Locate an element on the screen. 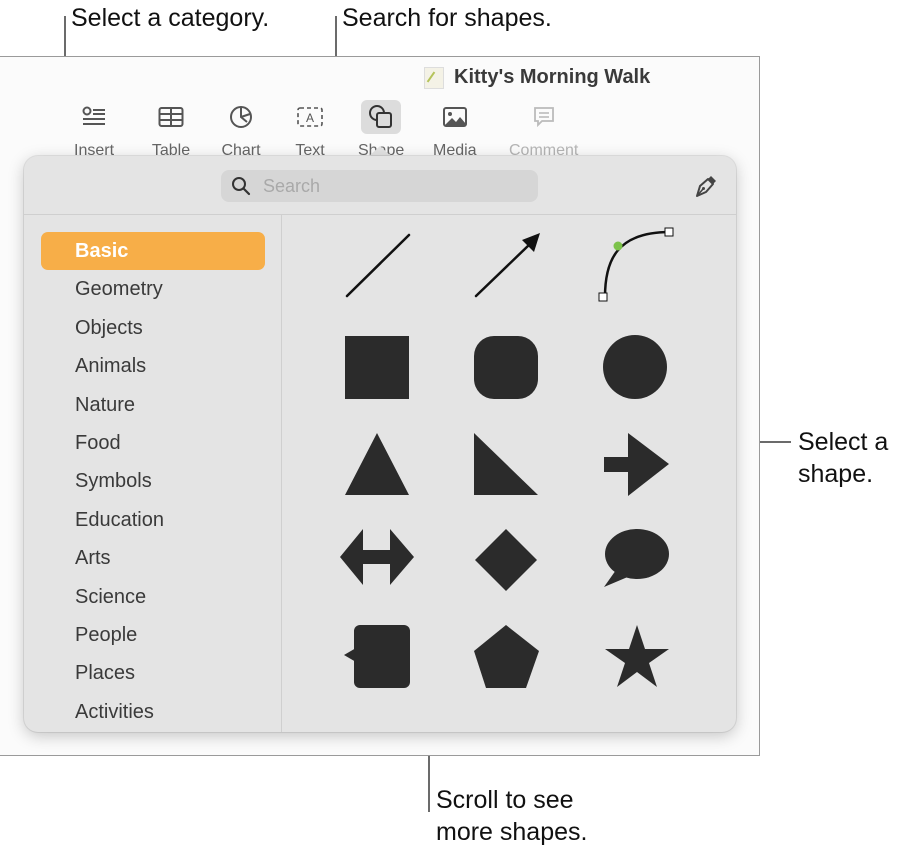 The width and height of the screenshot is (912, 858). document-title: Kitty's Morning Walk is located at coordinates (537, 77).